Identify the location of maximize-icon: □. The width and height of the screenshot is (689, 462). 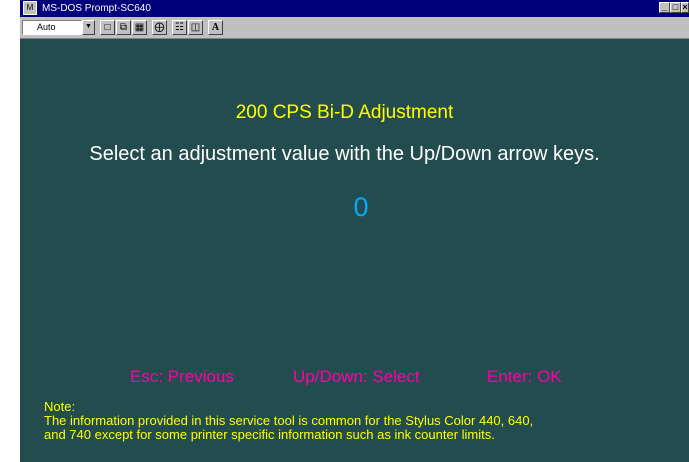
(675, 7).